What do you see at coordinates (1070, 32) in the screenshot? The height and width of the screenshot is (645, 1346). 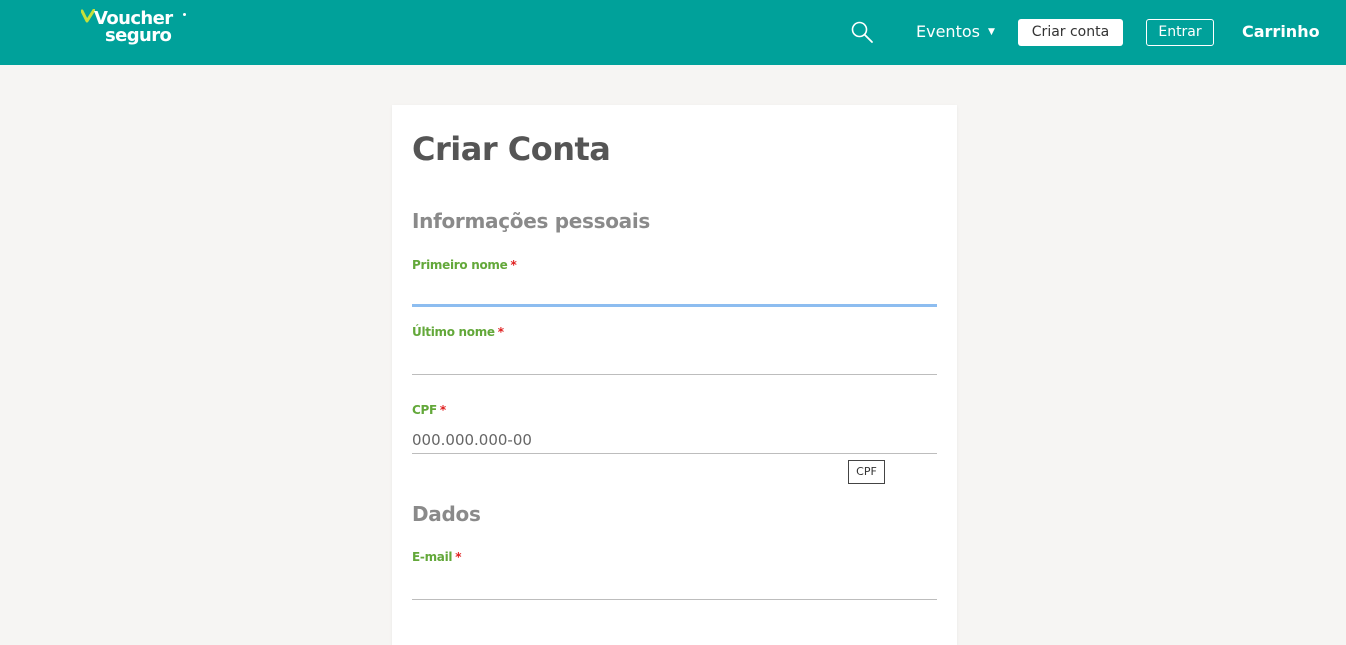 I see `criar-conta-button: Criar conta` at bounding box center [1070, 32].